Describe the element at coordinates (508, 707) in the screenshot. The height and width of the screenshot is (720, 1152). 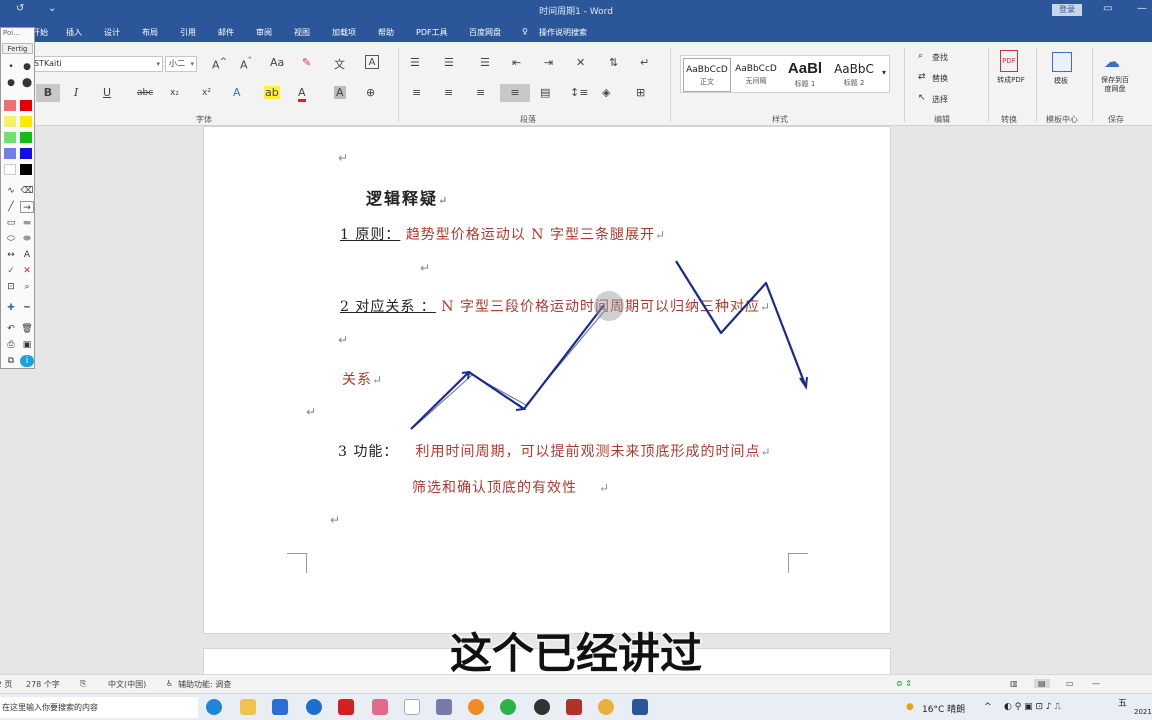
I see `wechat-icon` at that location.